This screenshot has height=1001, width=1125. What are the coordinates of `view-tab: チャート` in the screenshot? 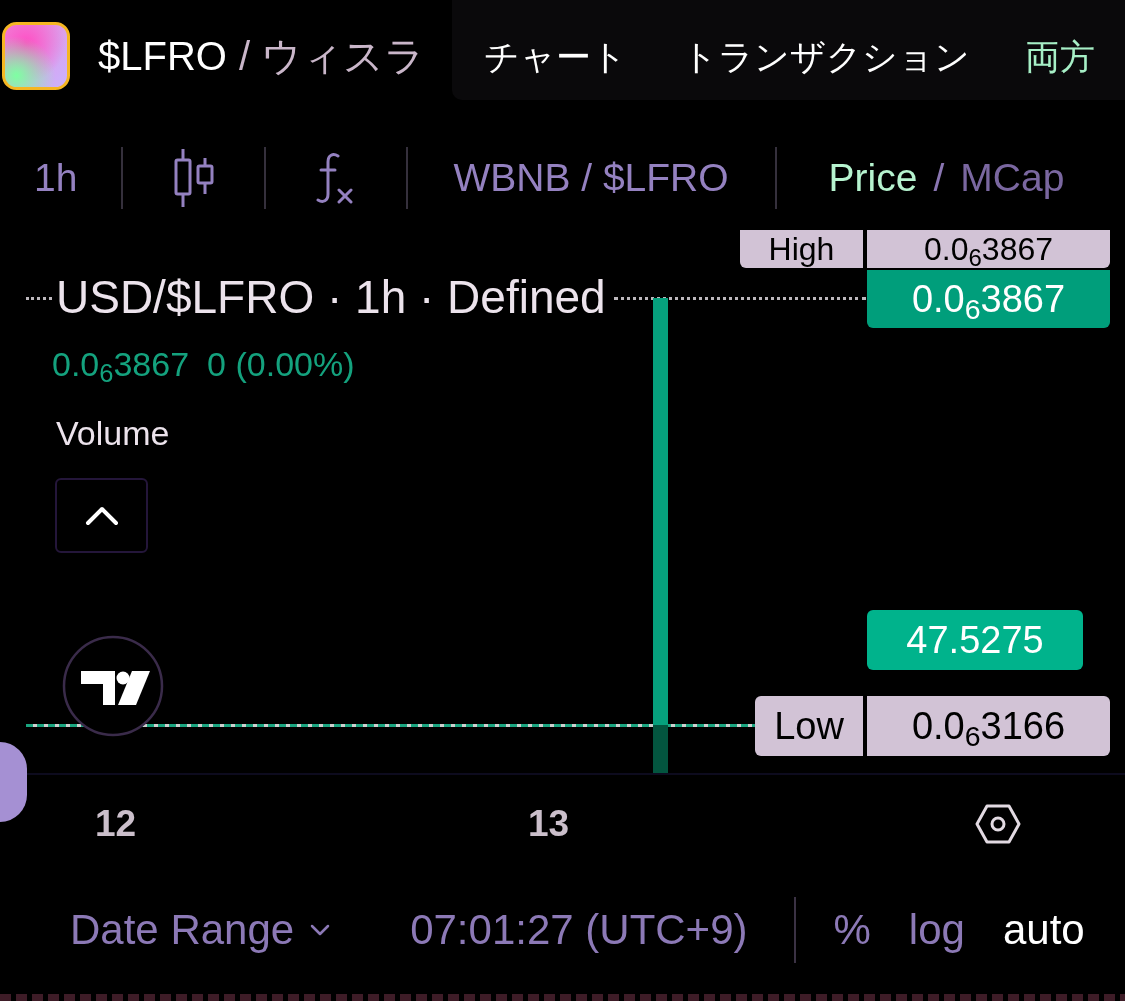 It's located at (555, 57).